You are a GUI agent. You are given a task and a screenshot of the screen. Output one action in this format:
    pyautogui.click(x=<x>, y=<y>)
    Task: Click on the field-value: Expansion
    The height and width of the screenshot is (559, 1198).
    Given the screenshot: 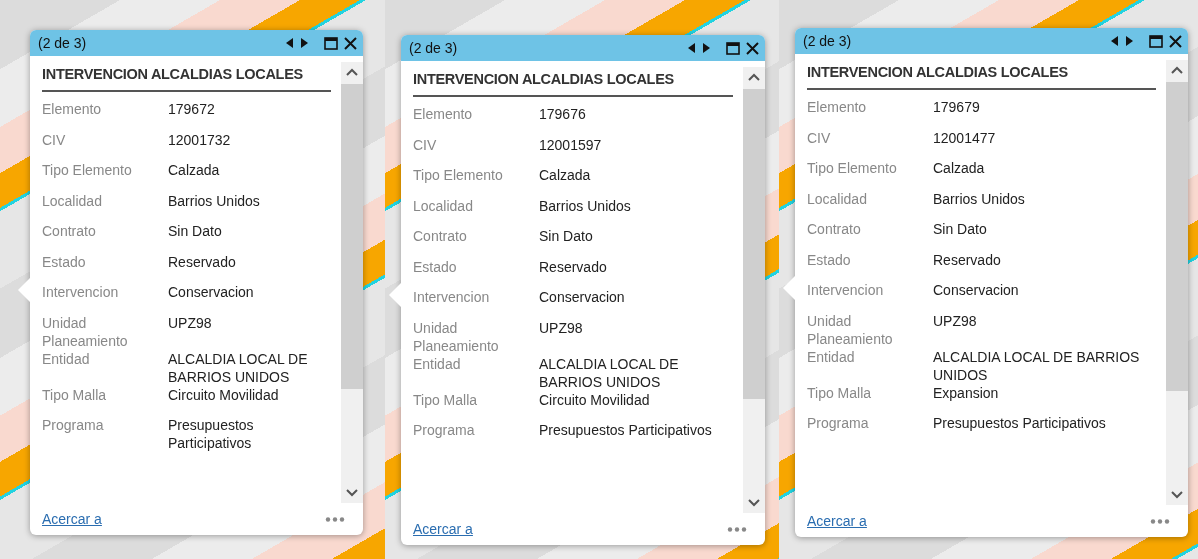 What is the action you would take?
    pyautogui.click(x=966, y=392)
    